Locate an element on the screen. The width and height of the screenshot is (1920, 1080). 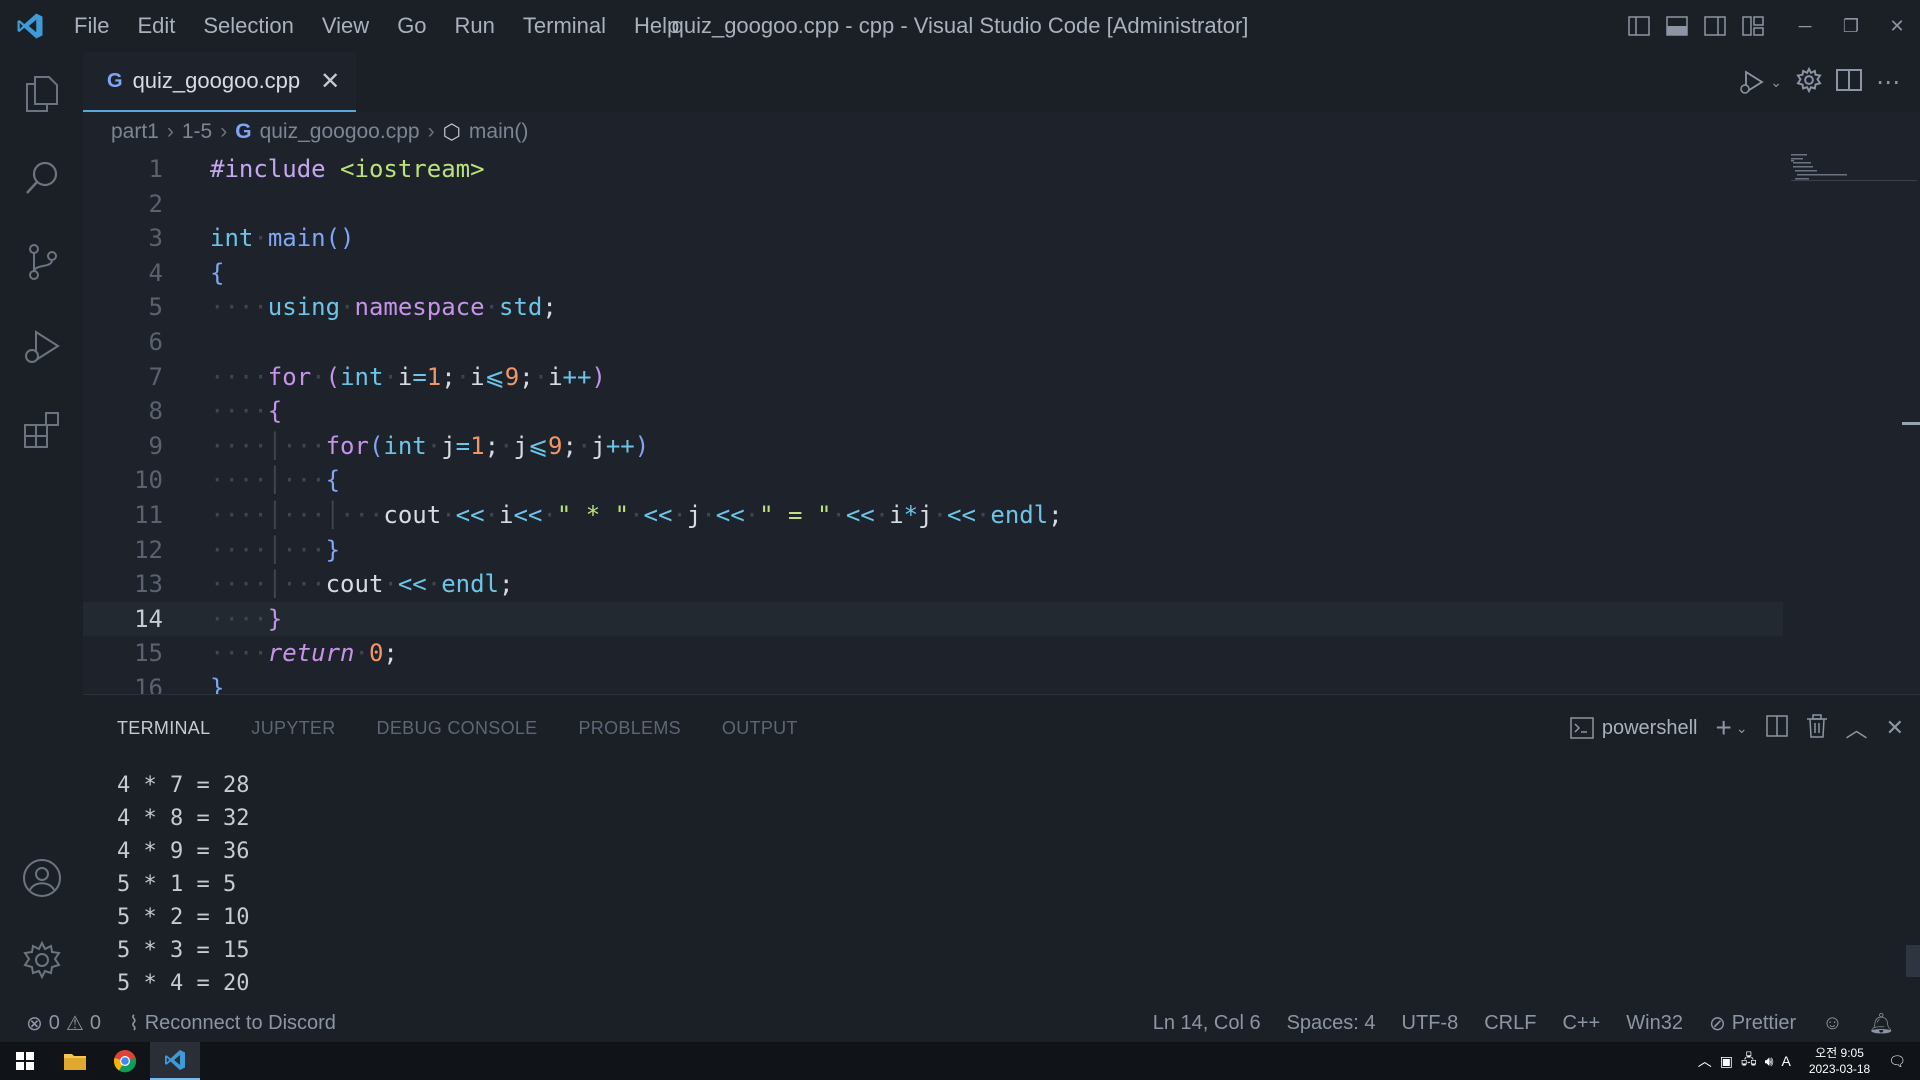
toggle-panel-icon is located at coordinates (1677, 26).